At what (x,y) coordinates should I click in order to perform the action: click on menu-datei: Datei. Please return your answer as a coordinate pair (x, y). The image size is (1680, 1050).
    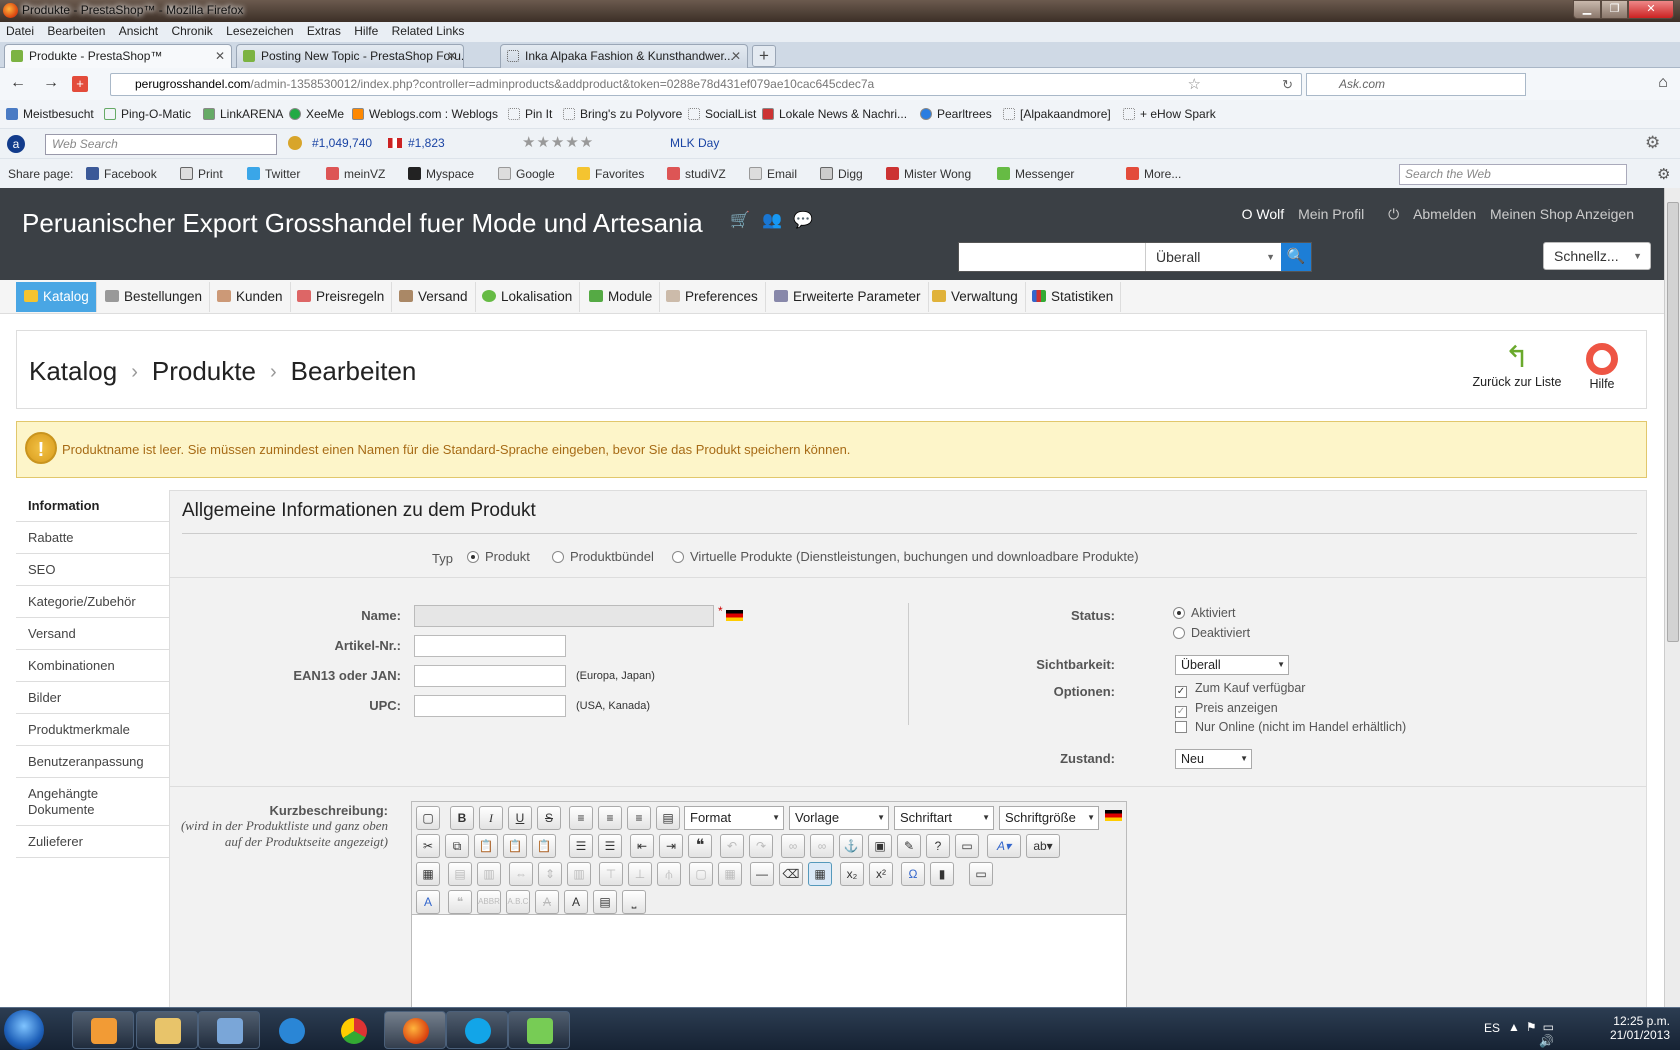
    Looking at the image, I should click on (20, 31).